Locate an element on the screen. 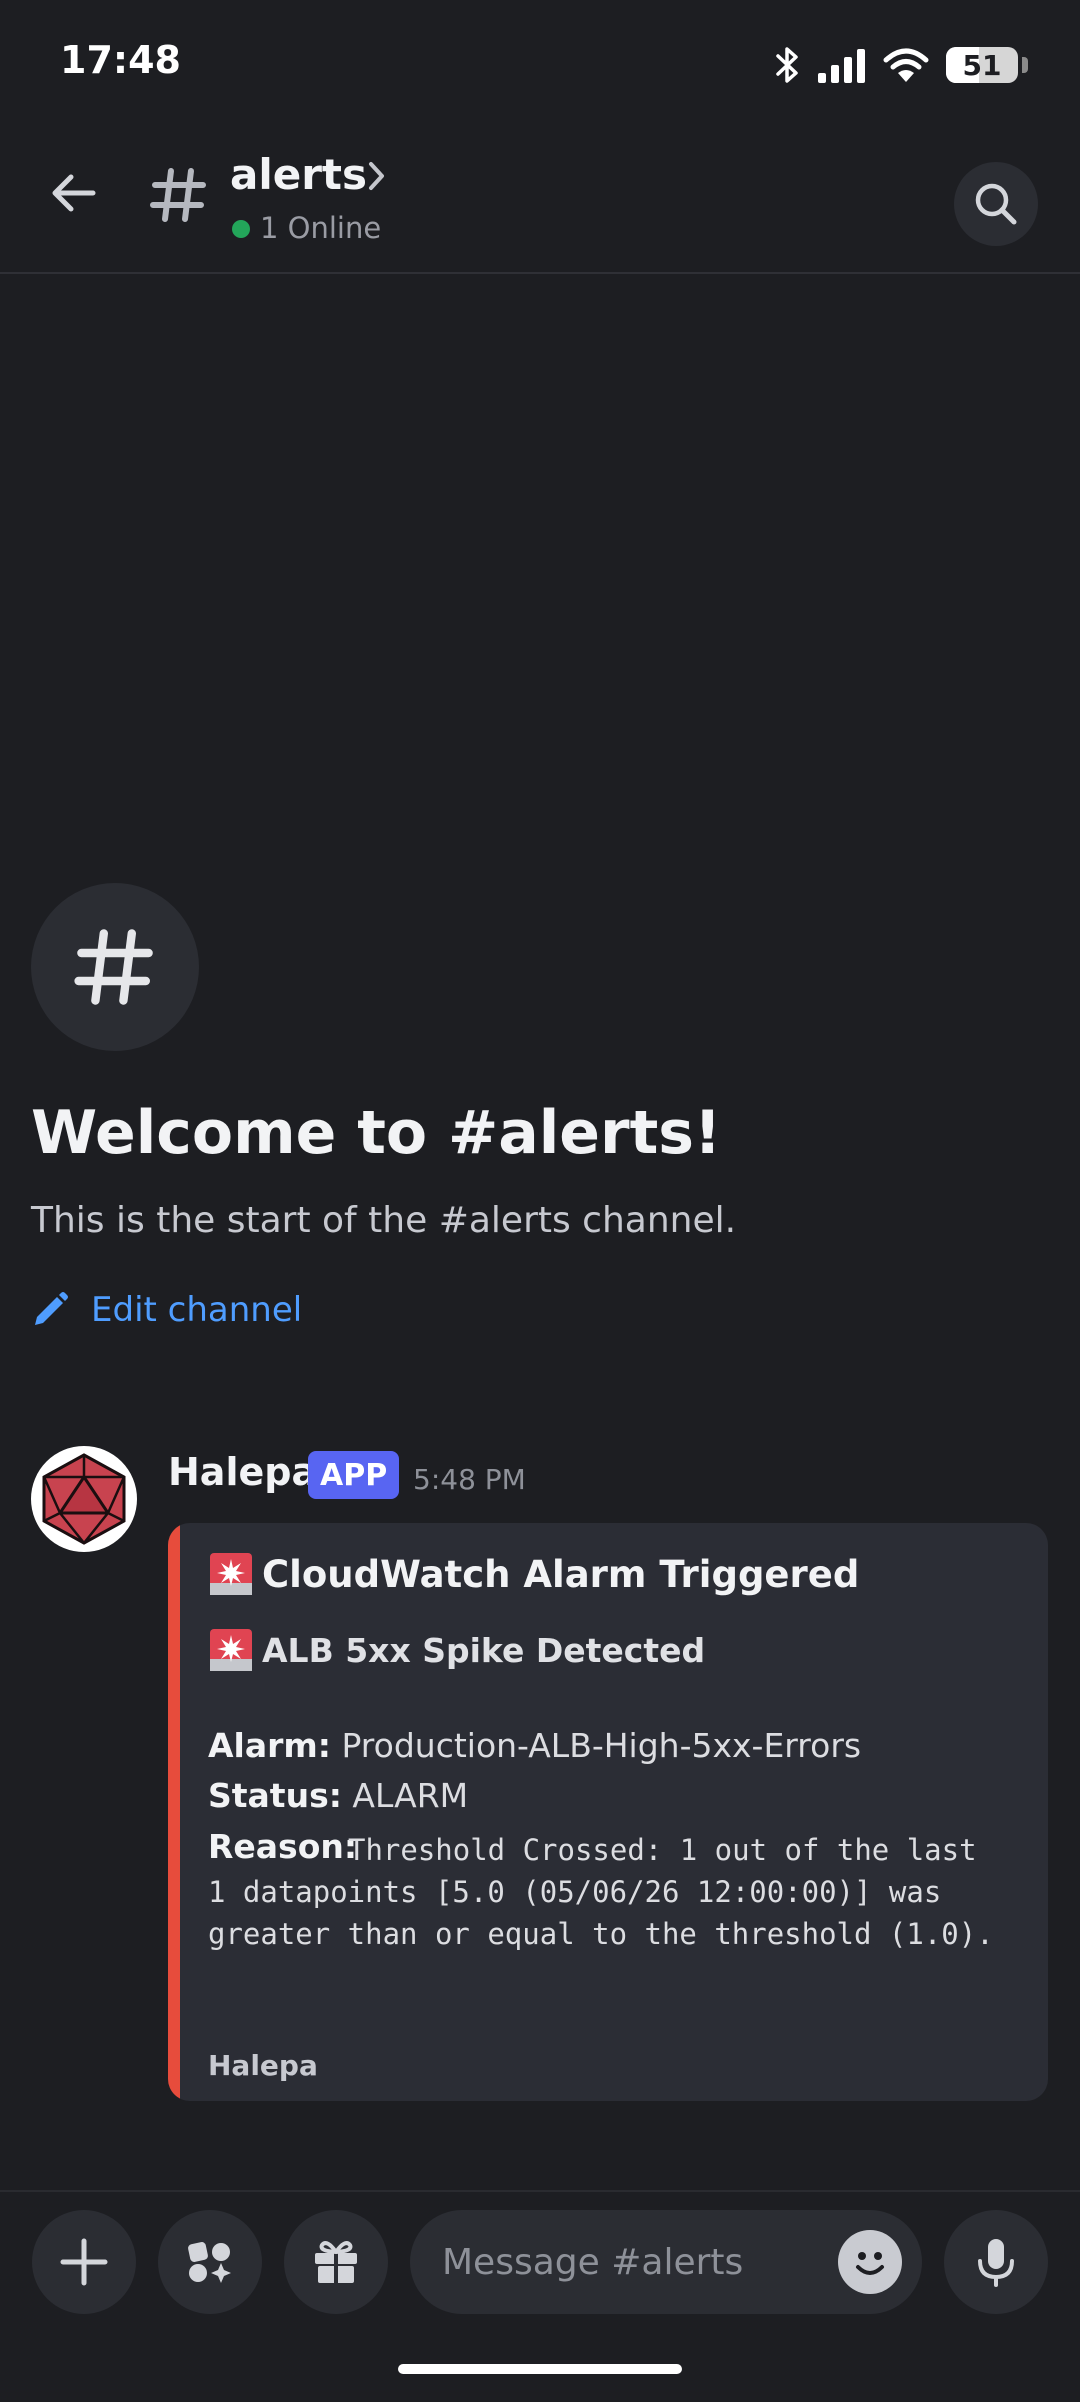  search-button is located at coordinates (996, 204).